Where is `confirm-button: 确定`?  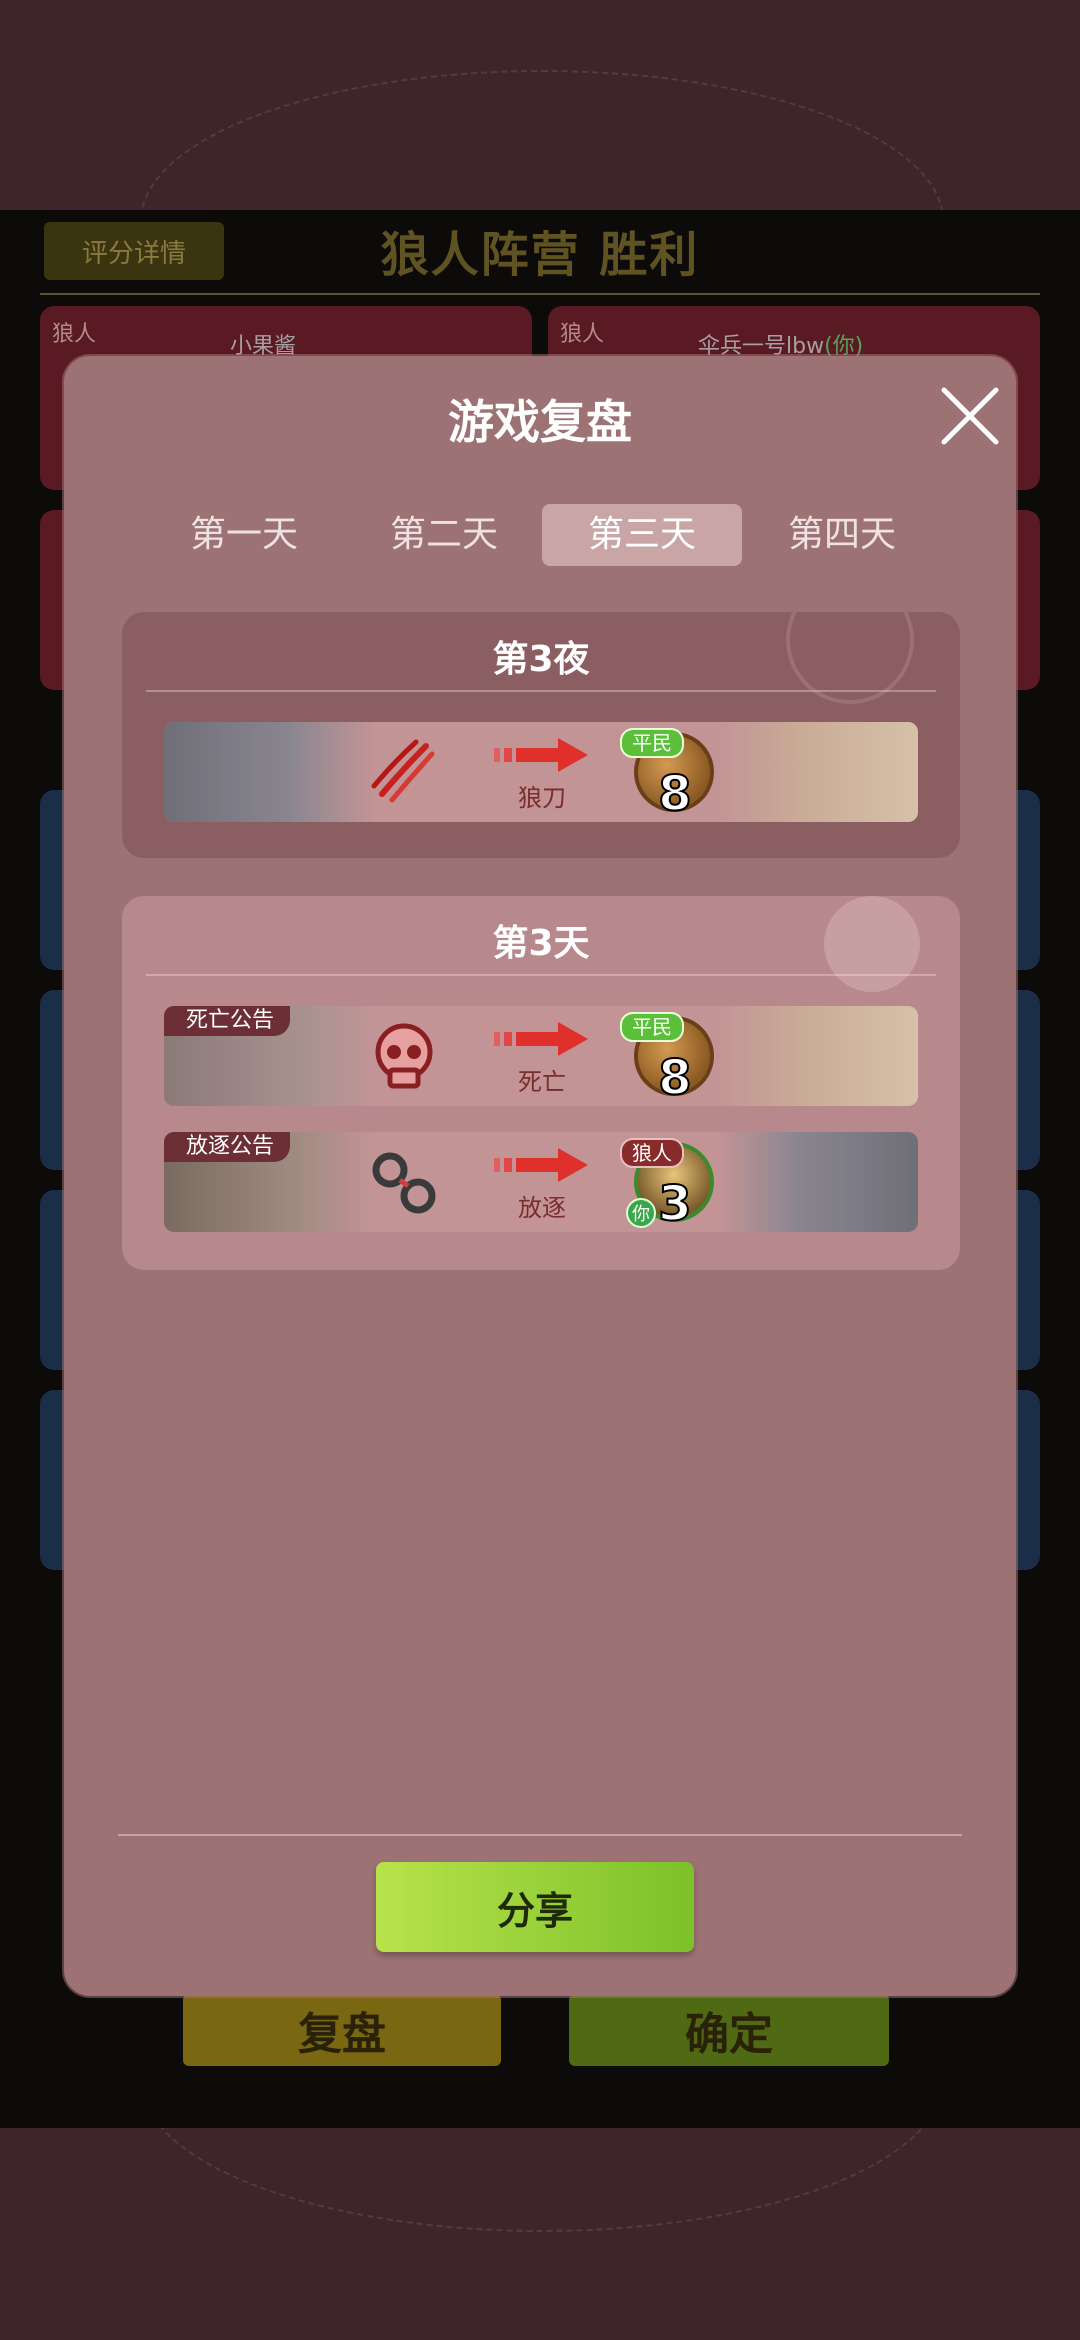
confirm-button: 确定 is located at coordinates (729, 2030).